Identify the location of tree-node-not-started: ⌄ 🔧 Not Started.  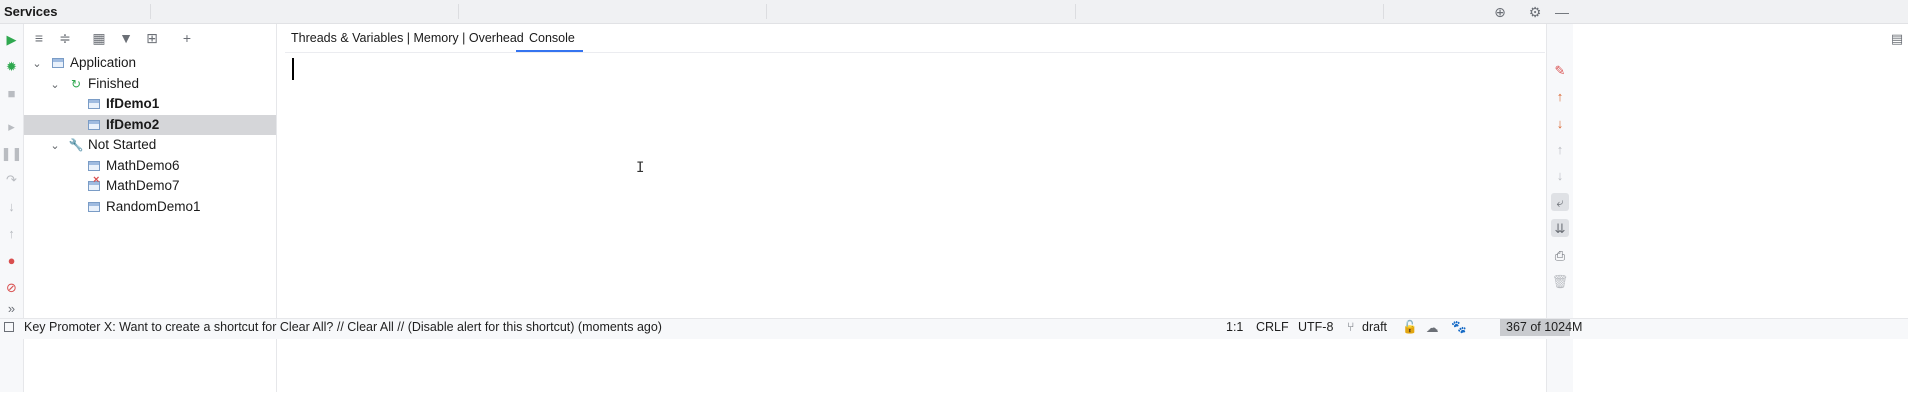
(150, 145).